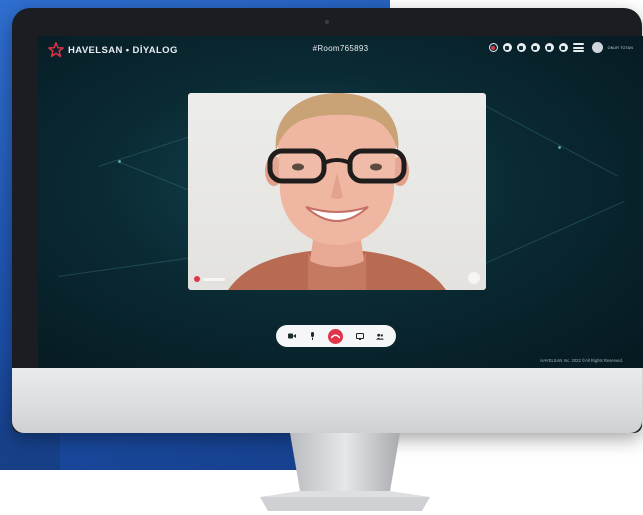  Describe the element at coordinates (292, 336) in the screenshot. I see `camera-icon` at that location.